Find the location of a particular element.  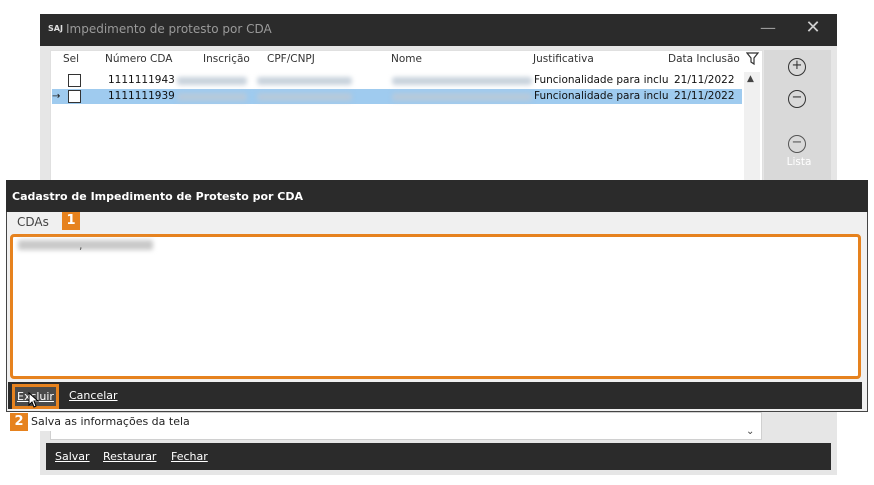

header-data-inclusao: Data Inclusão is located at coordinates (704, 60).